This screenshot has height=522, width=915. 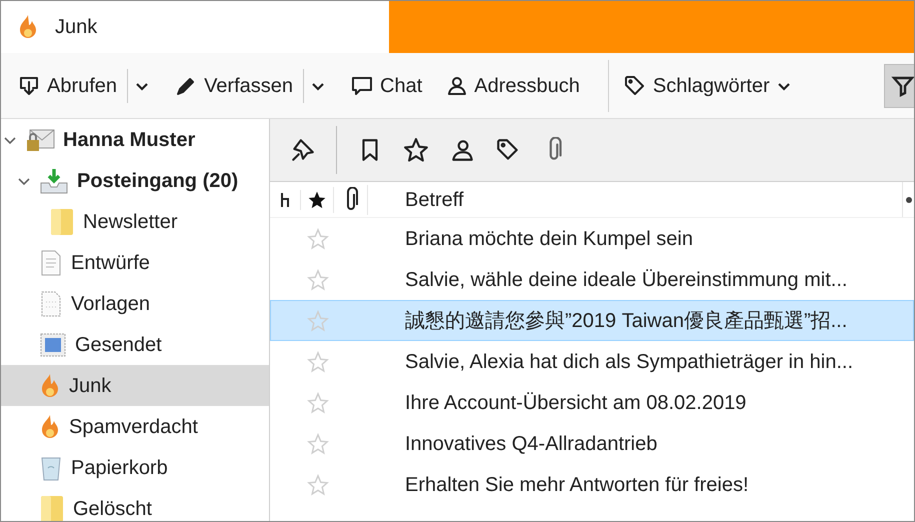 What do you see at coordinates (899, 86) in the screenshot?
I see `filter-button` at bounding box center [899, 86].